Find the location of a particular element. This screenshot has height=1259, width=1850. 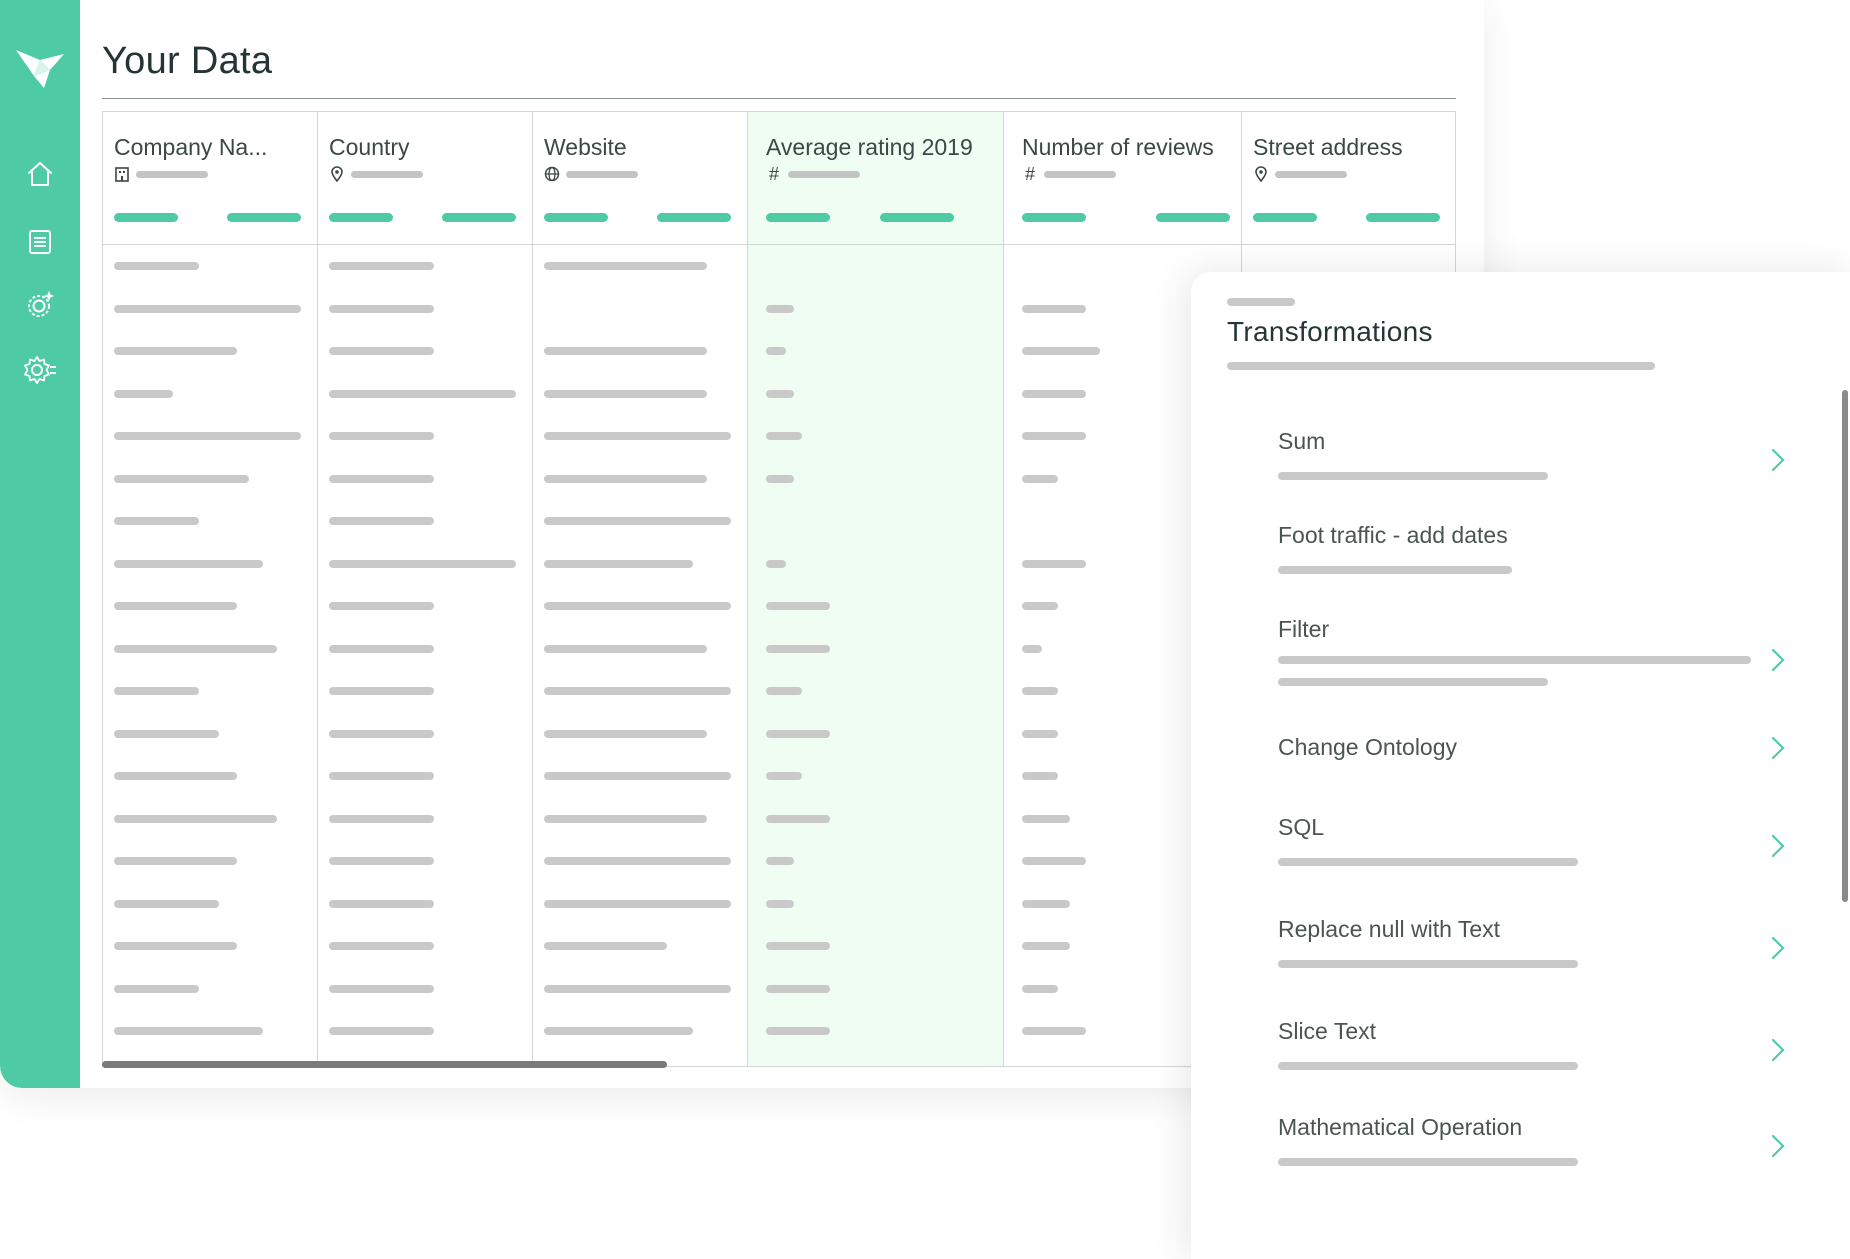

column-header-label: Street address is located at coordinates (1328, 147).